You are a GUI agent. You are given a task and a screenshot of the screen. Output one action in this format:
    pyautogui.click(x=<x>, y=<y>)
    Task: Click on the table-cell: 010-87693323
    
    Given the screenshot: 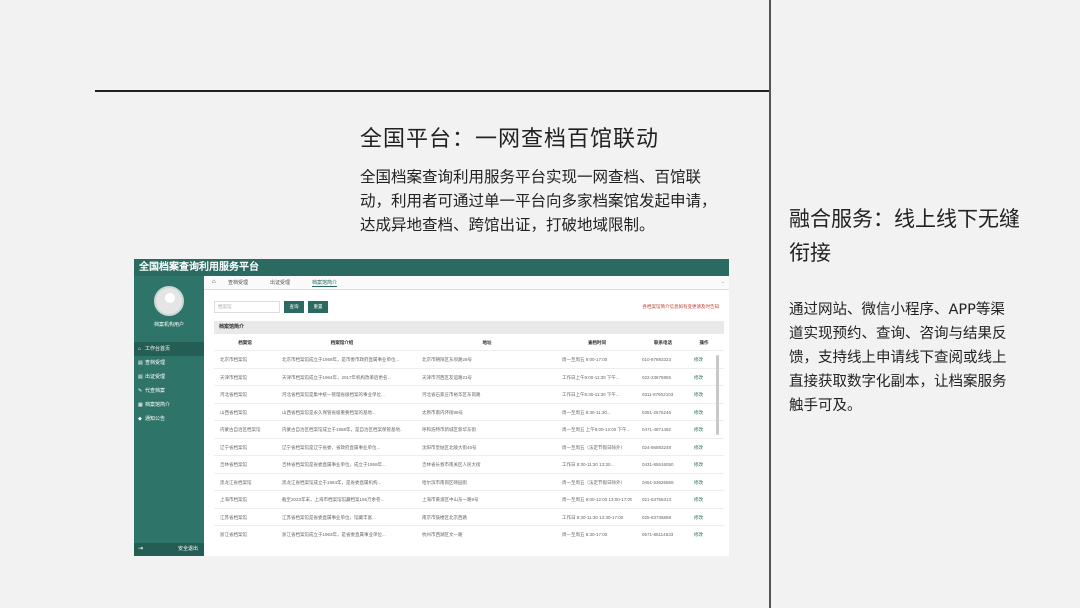 What is the action you would take?
    pyautogui.click(x=657, y=359)
    